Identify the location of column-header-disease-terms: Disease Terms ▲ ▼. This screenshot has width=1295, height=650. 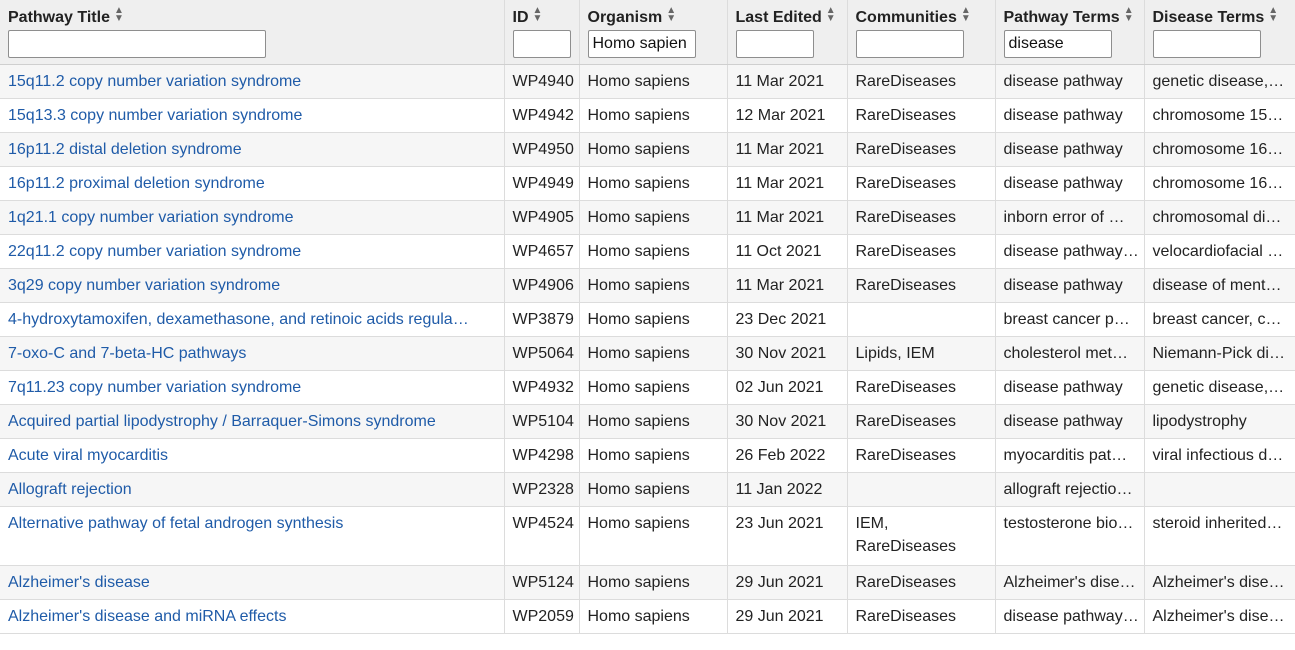
(1219, 32).